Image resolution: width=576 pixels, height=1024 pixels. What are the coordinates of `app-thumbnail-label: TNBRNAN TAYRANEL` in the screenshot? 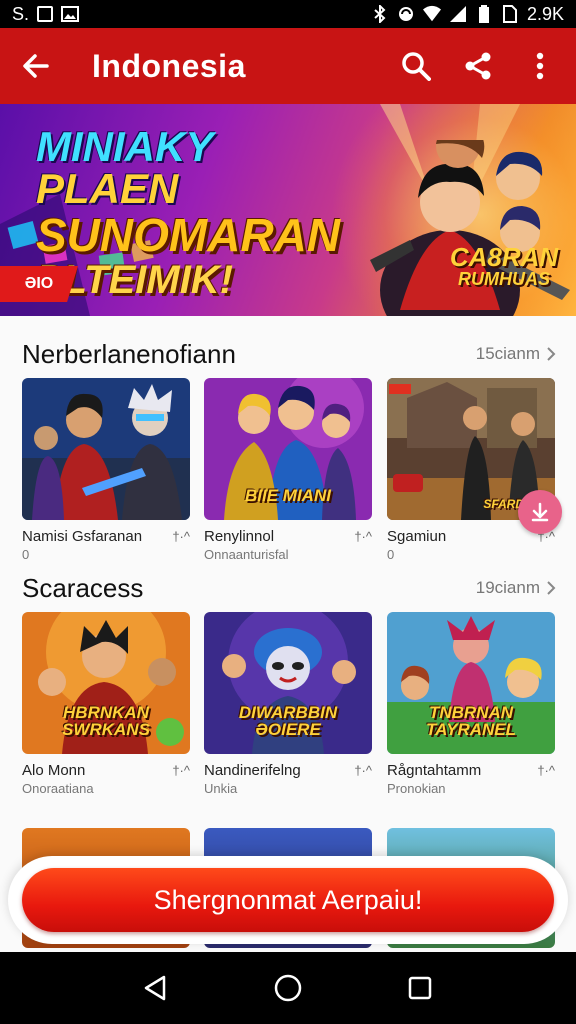 It's located at (471, 721).